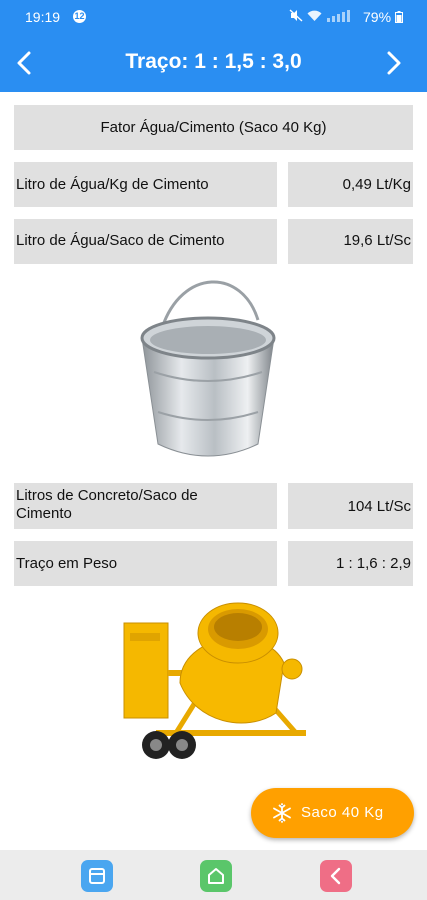 This screenshot has height=900, width=427. What do you see at coordinates (208, 368) in the screenshot?
I see `bucket-image` at bounding box center [208, 368].